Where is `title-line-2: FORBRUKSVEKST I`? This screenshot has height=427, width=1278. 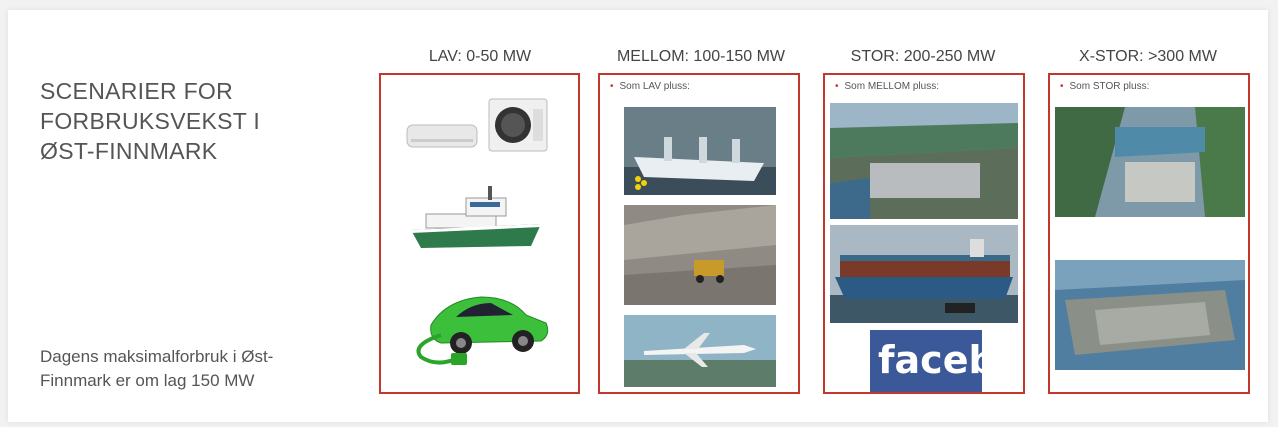
title-line-2: FORBRUKSVEKST I is located at coordinates (150, 121).